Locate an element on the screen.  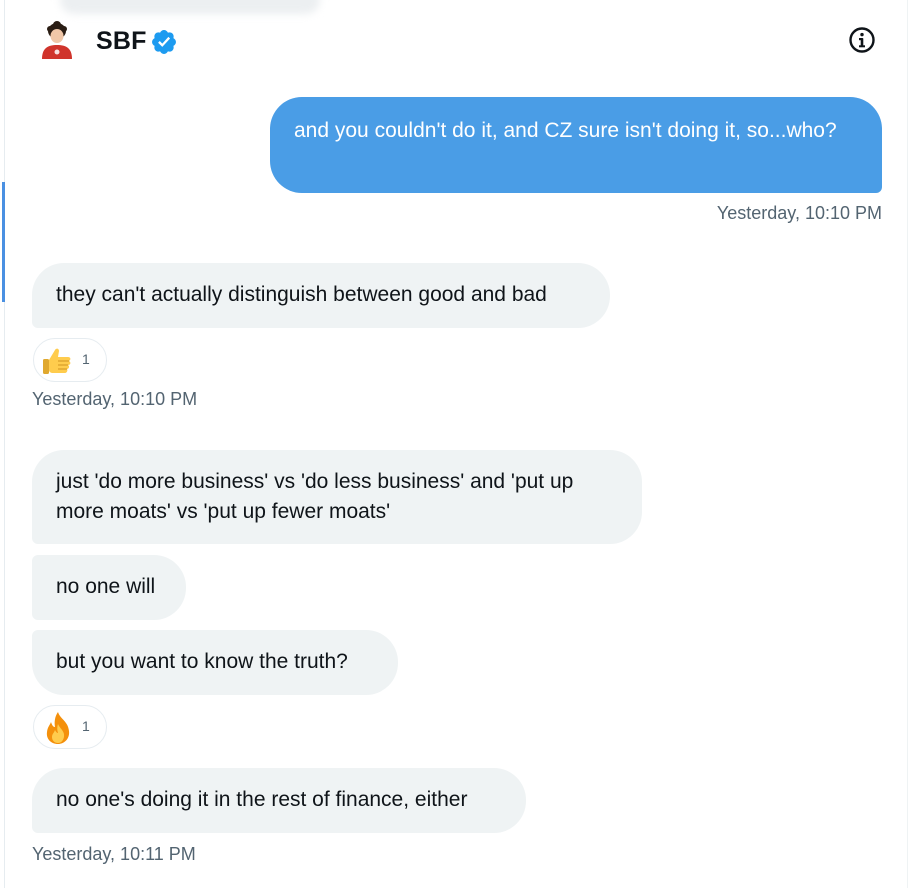
thumbs-up-icon is located at coordinates (57, 361).